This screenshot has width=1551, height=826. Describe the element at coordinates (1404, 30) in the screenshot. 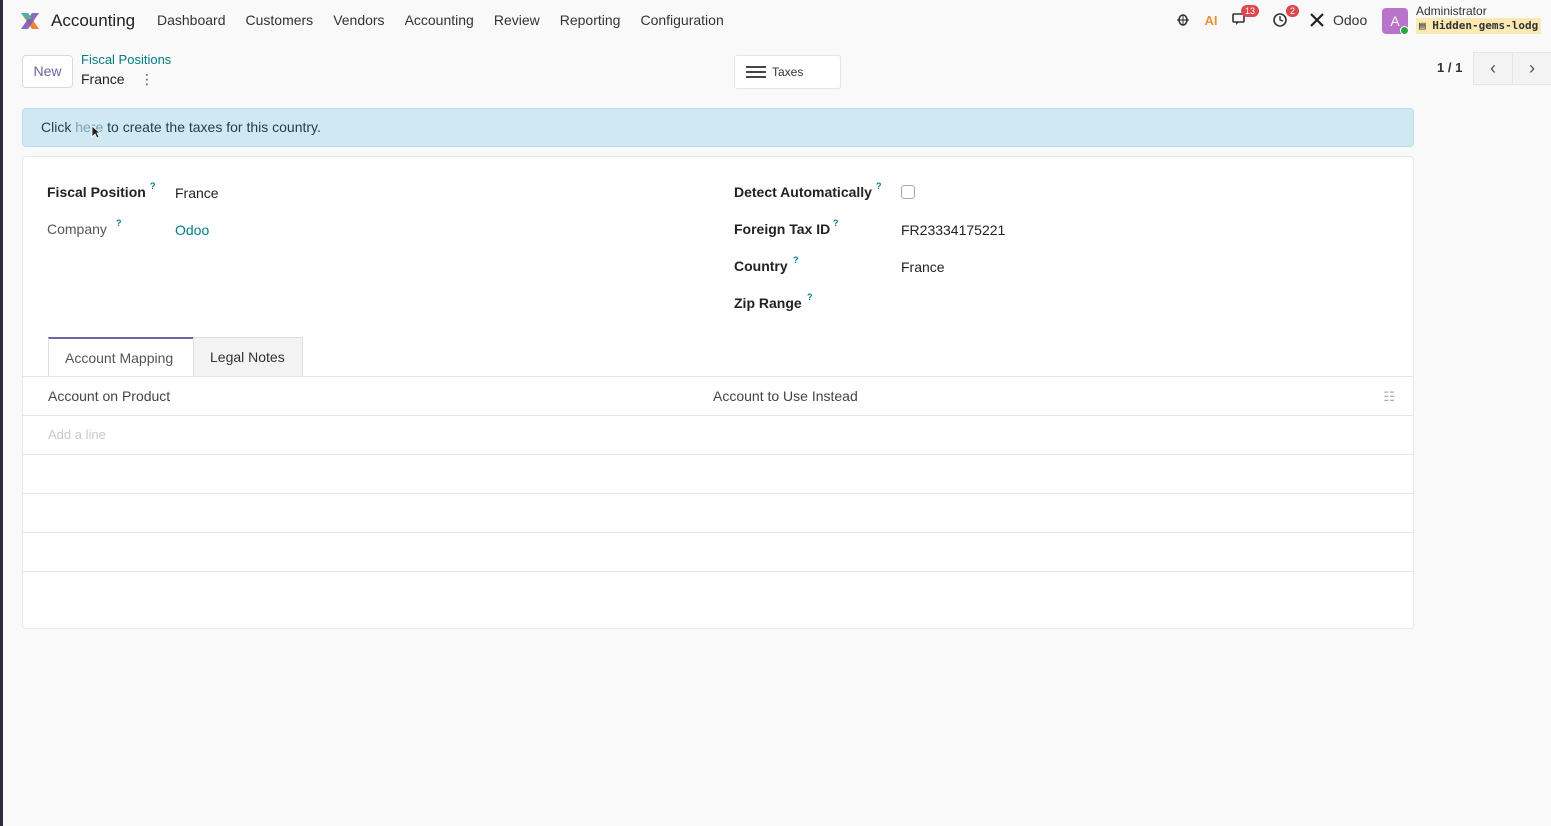

I see `online-status-dot` at that location.